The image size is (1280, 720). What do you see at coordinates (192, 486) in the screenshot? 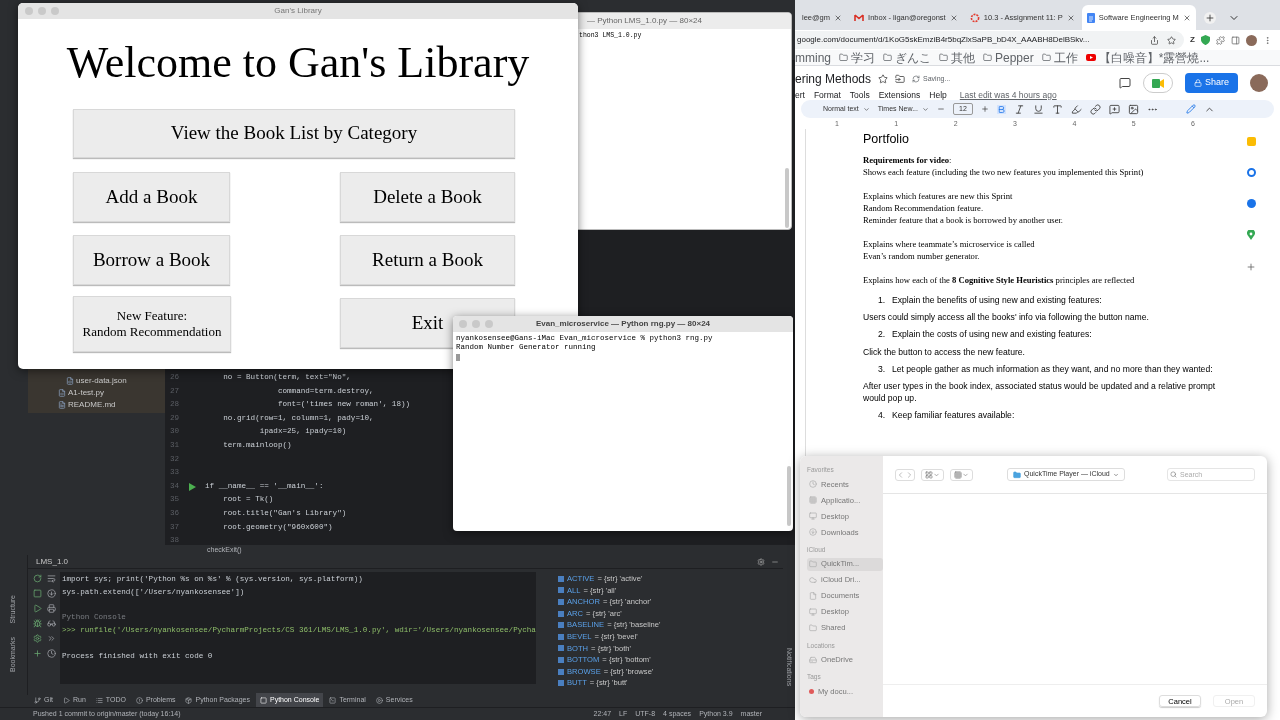
I see `run-icon` at bounding box center [192, 486].